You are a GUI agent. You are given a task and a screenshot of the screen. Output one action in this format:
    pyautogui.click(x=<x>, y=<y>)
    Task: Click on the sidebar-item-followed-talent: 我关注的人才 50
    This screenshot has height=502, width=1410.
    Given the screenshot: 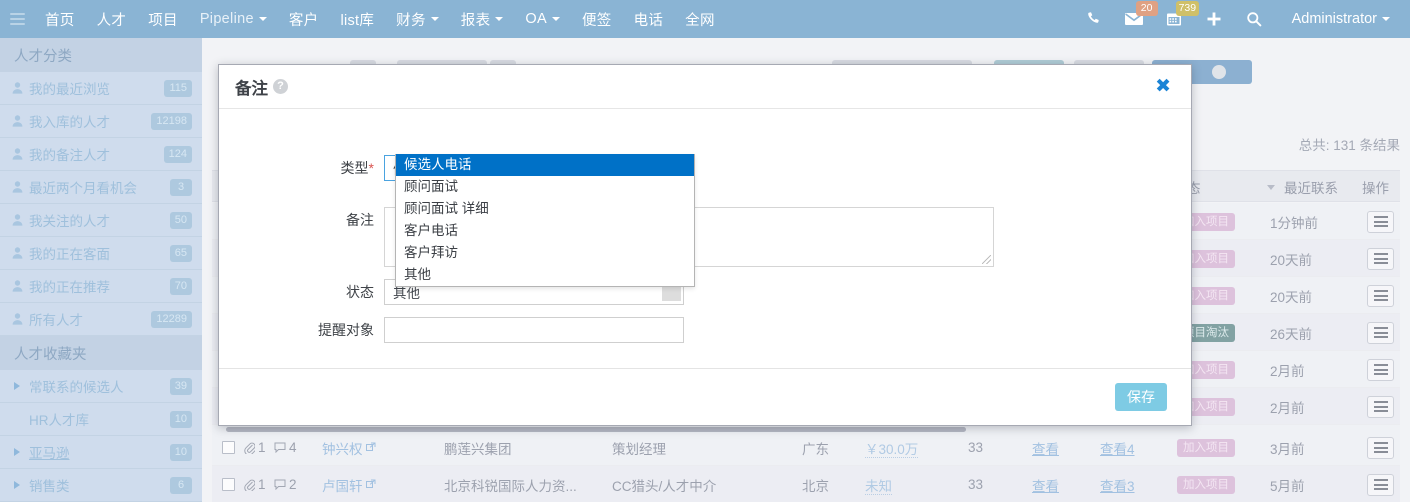 What is the action you would take?
    pyautogui.click(x=101, y=220)
    